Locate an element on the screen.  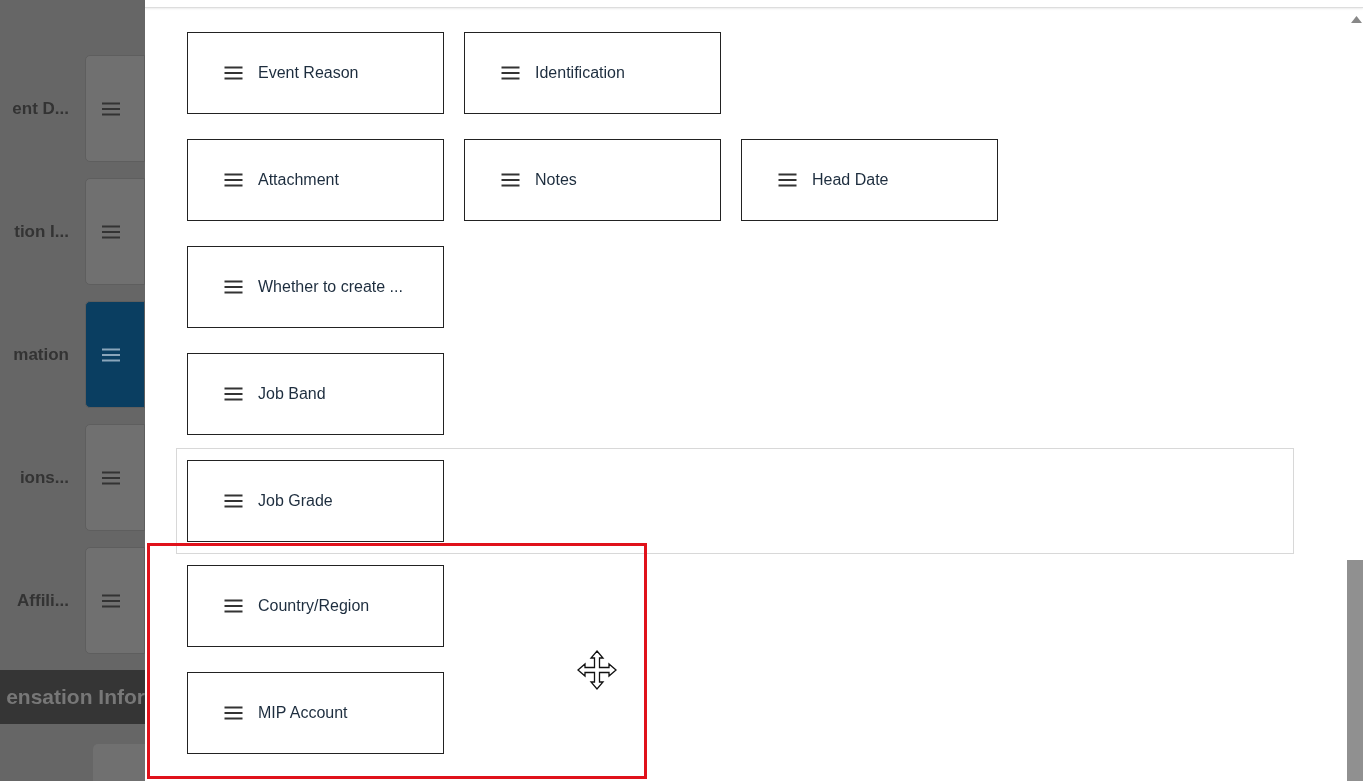
field-tile: MIP Account is located at coordinates (315, 713).